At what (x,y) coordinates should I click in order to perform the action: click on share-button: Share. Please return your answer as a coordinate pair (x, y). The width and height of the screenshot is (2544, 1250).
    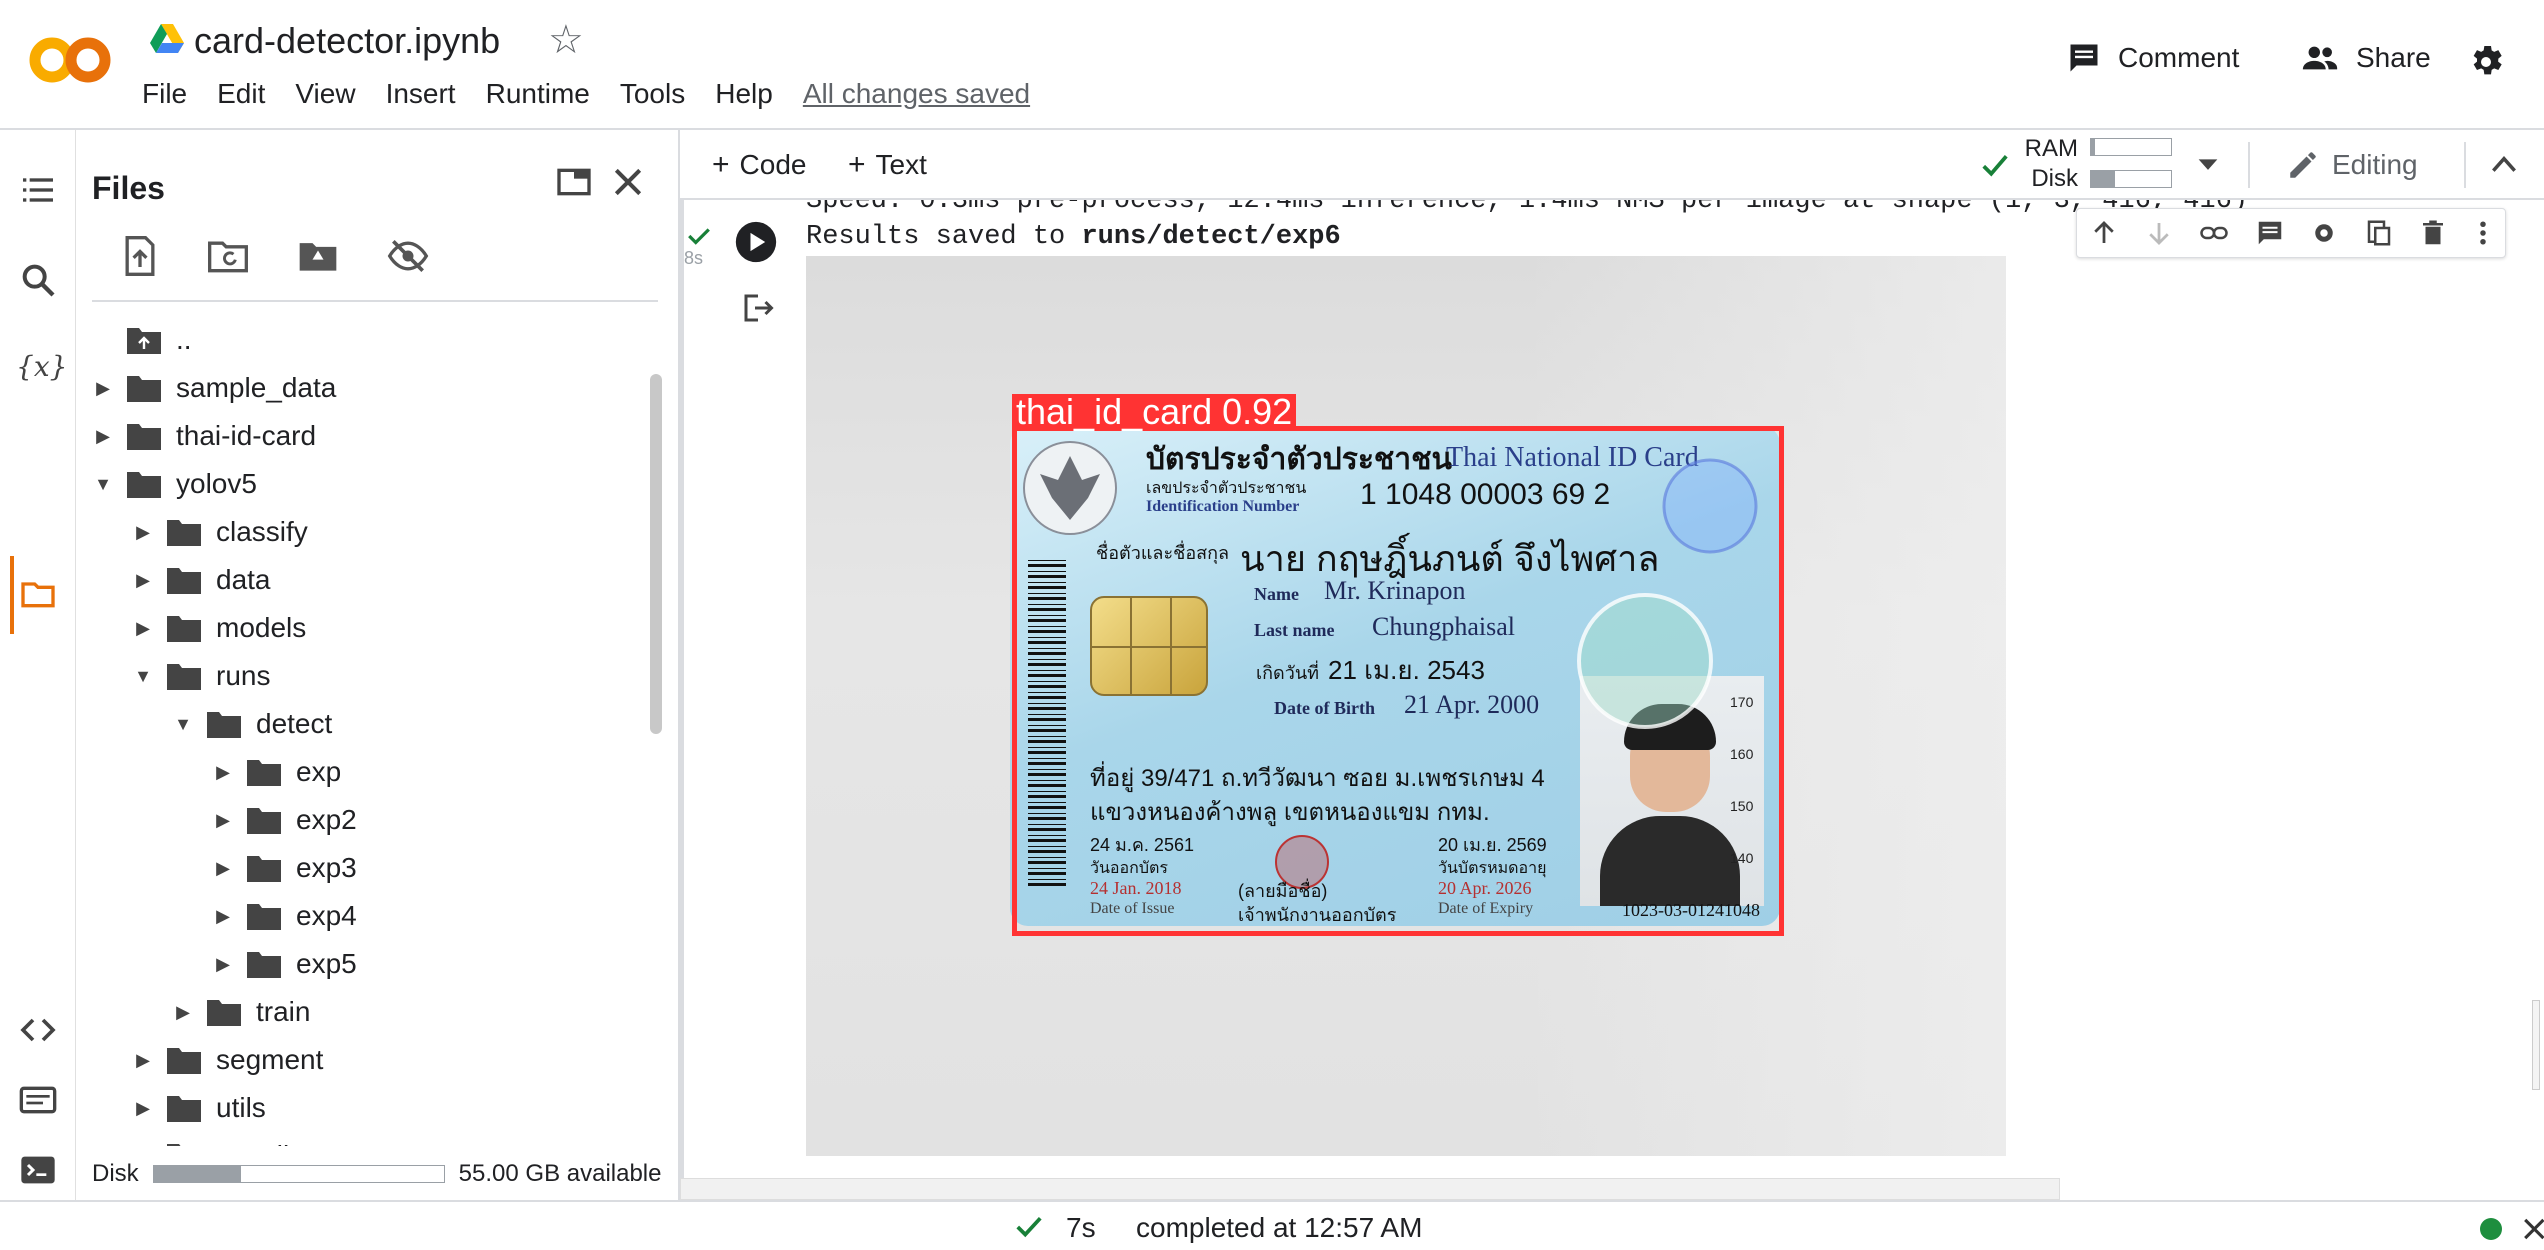
    Looking at the image, I should click on (2365, 58).